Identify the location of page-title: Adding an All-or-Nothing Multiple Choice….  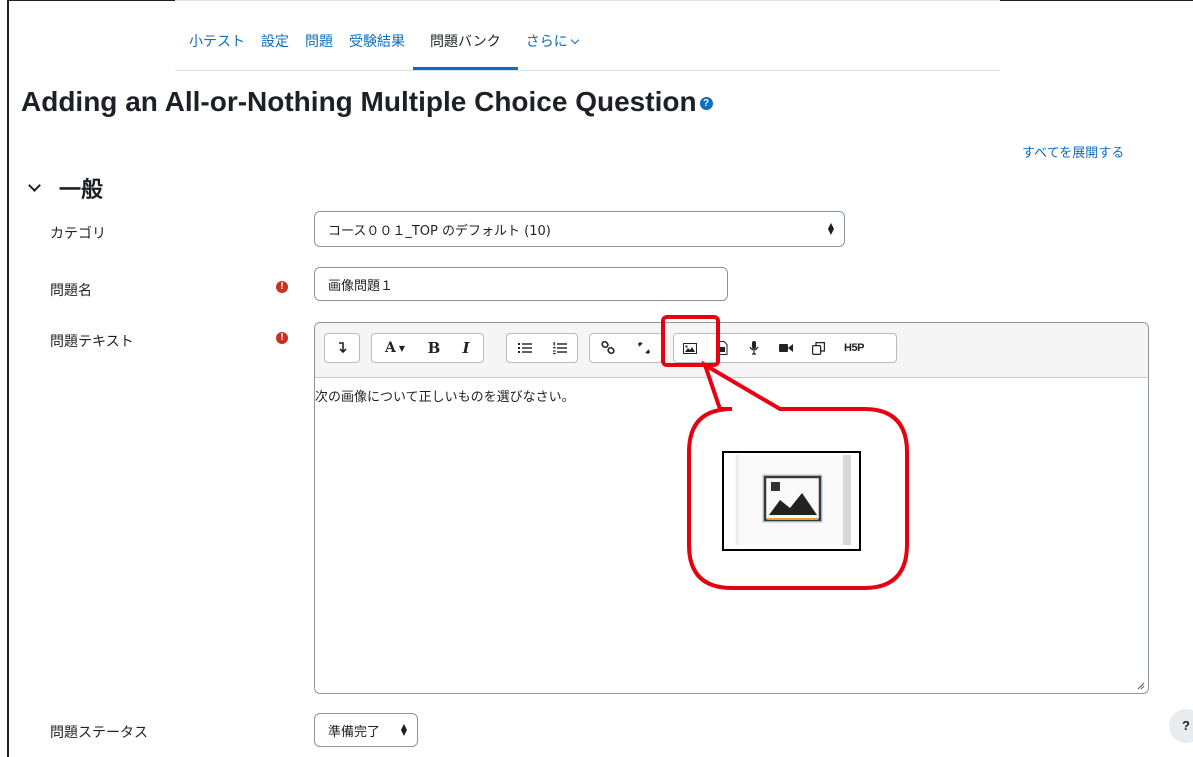
(367, 102).